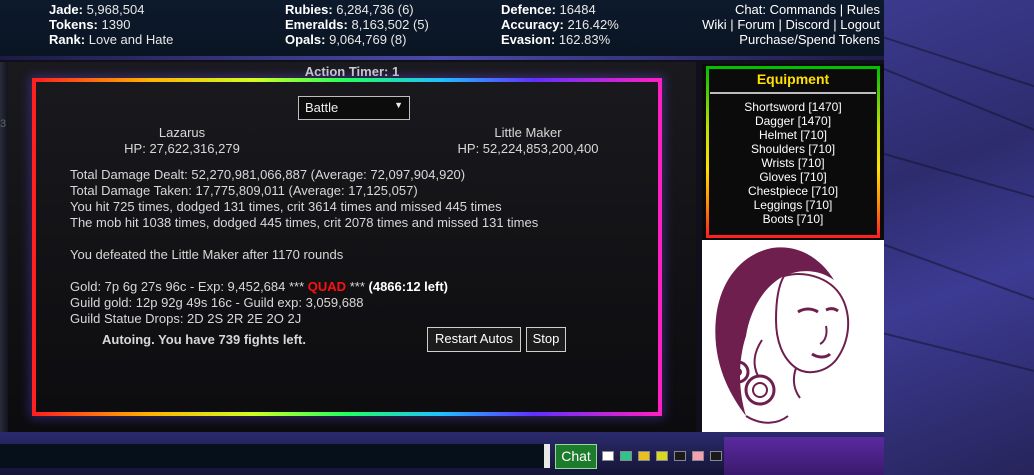  Describe the element at coordinates (860, 24) in the screenshot. I see `logout-link: Logout` at that location.